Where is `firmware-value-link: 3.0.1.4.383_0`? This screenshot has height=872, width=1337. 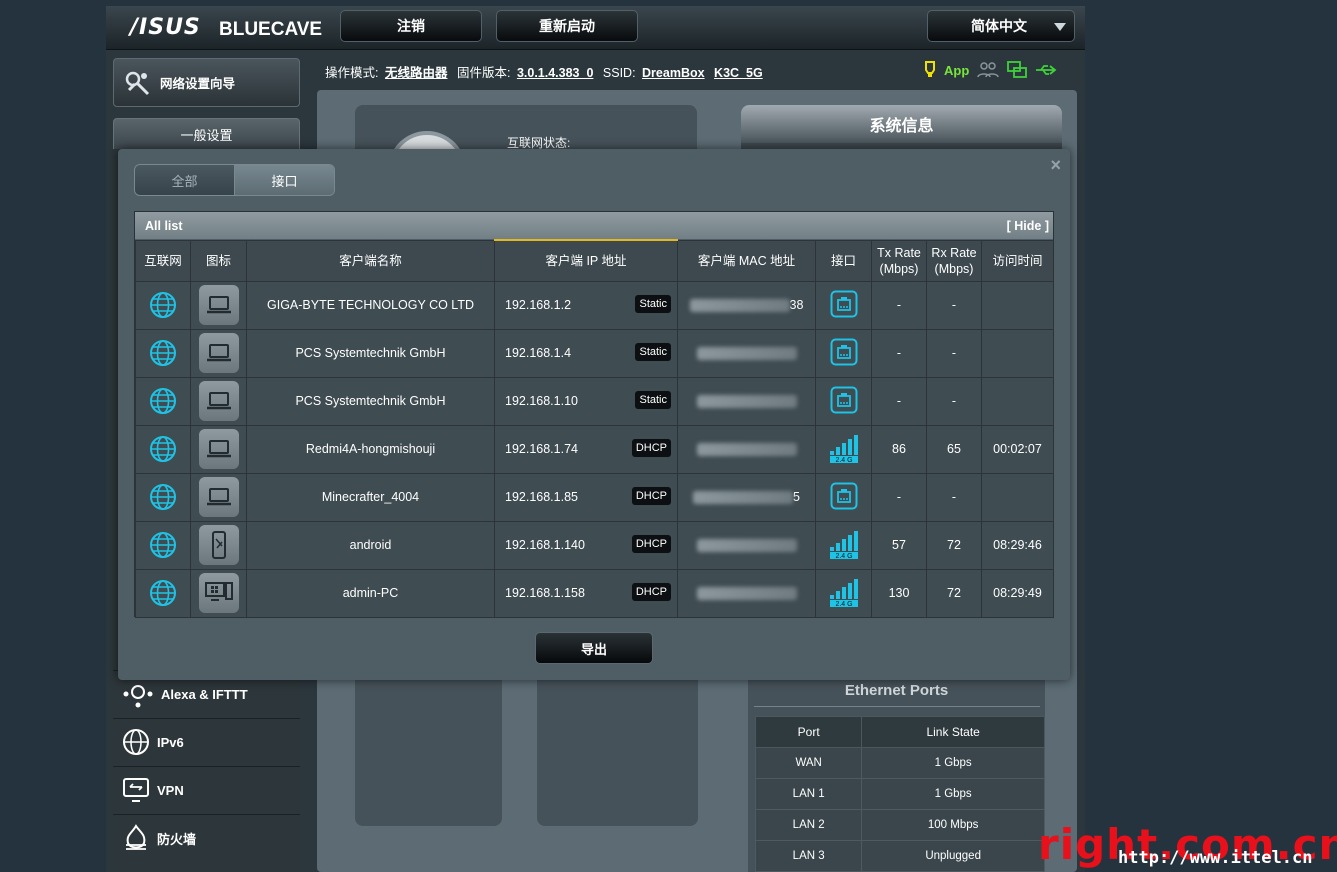
firmware-value-link: 3.0.1.4.383_0 is located at coordinates (555, 73).